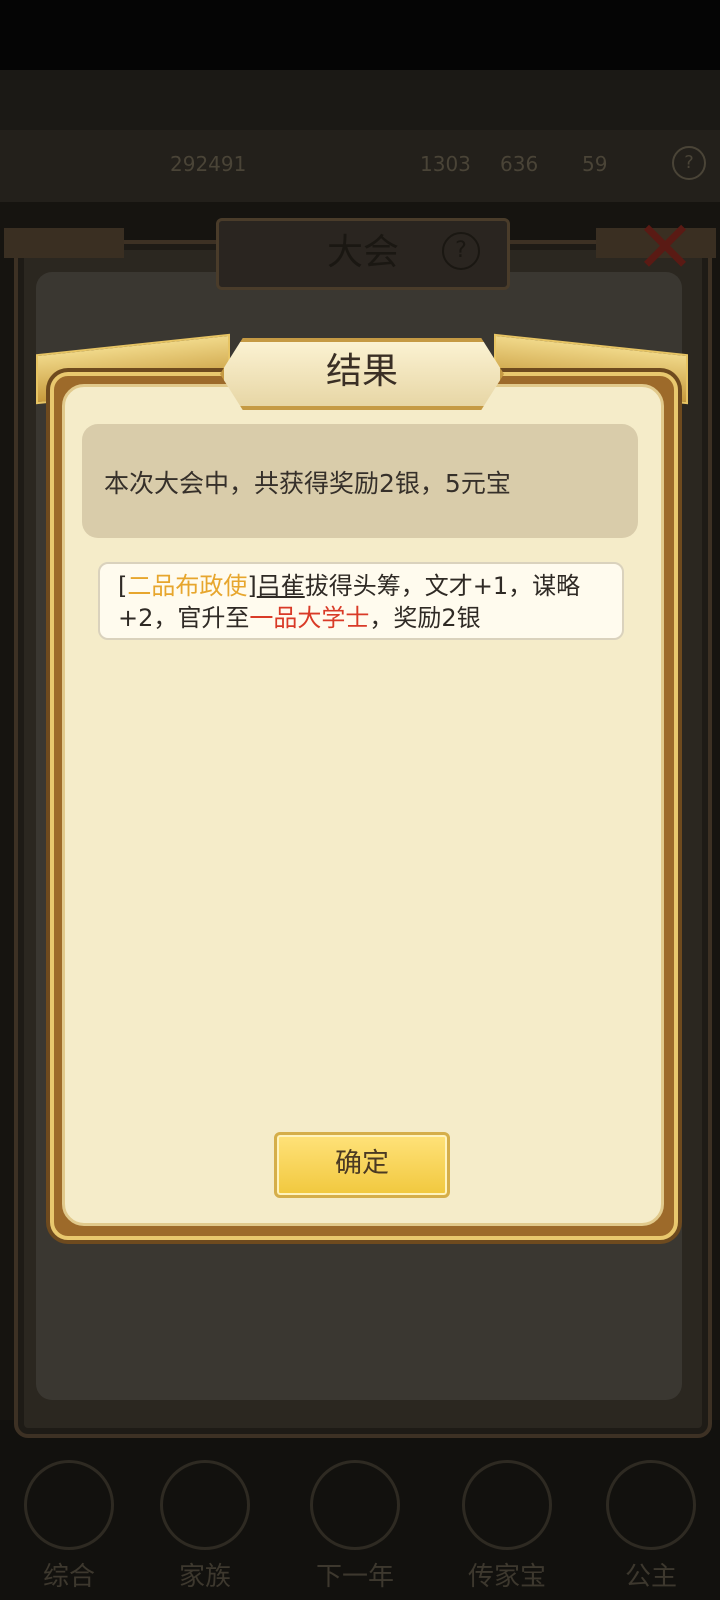 This screenshot has height=1600, width=720. I want to click on reward-summary-text: 本次大会中，共获得奖励2银，5元宝, so click(307, 483).